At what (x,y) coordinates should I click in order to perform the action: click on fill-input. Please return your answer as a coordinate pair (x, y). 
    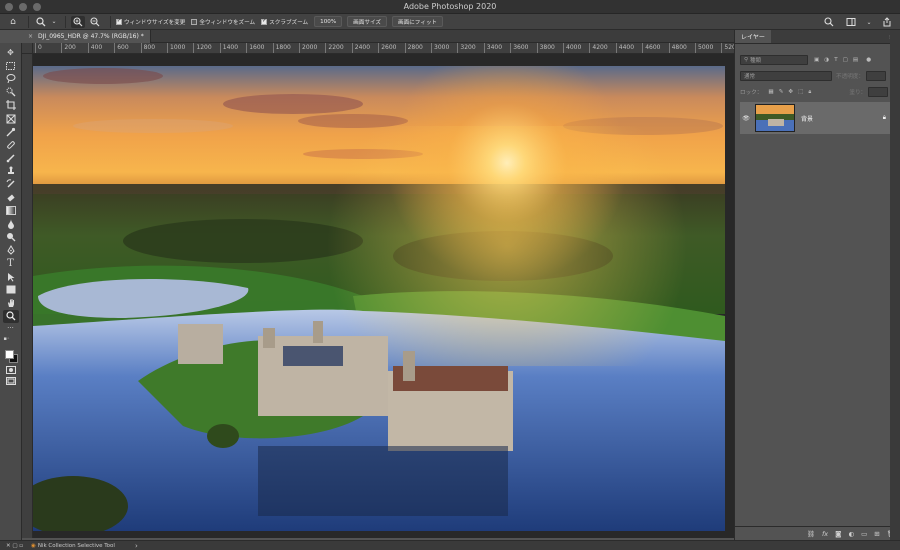
    Looking at the image, I should click on (878, 92).